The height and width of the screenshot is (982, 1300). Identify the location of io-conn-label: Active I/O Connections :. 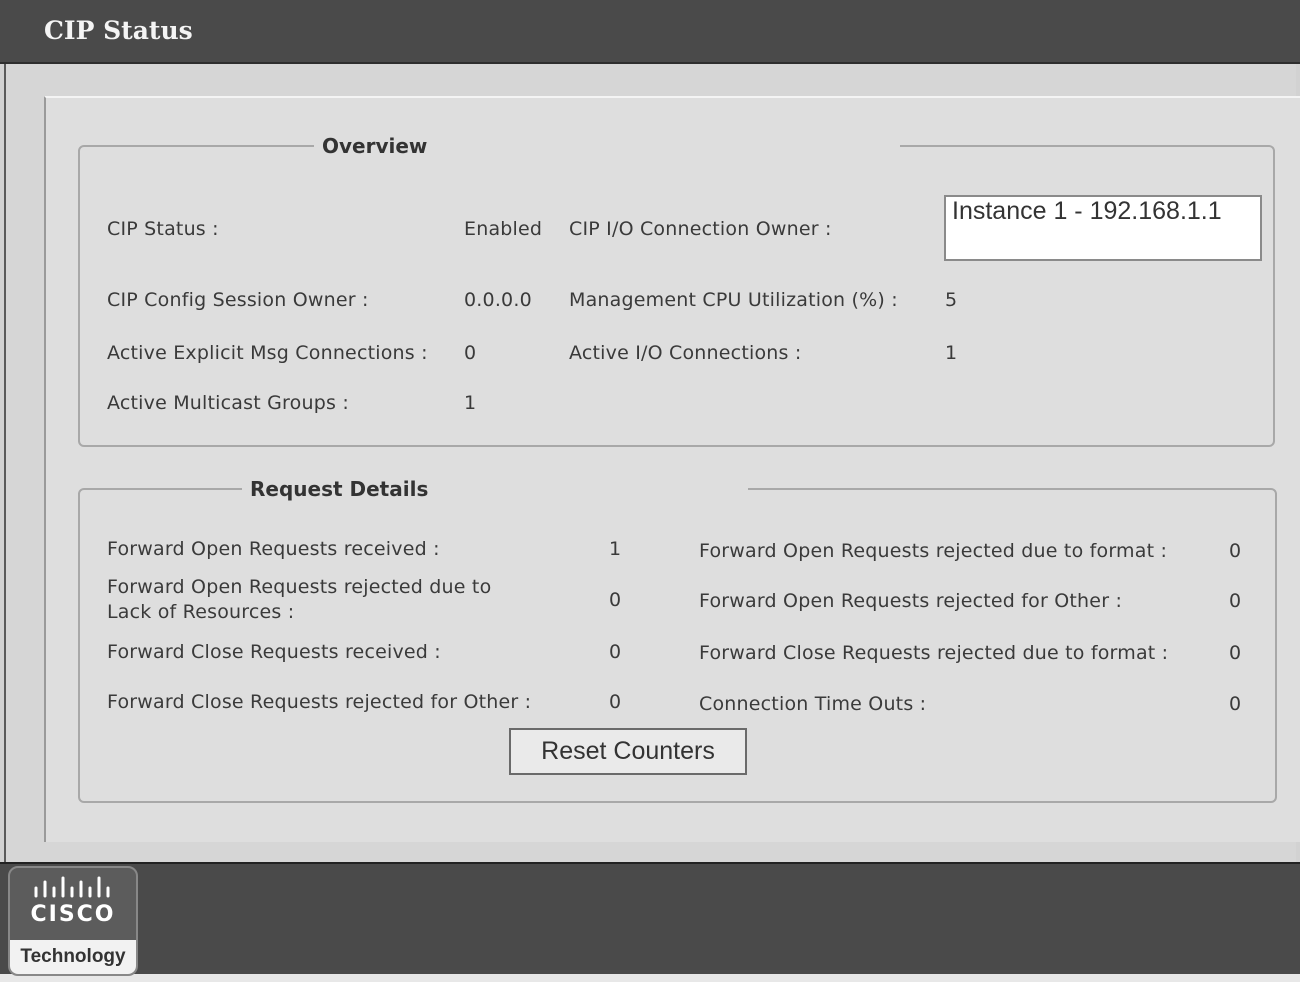
(685, 353).